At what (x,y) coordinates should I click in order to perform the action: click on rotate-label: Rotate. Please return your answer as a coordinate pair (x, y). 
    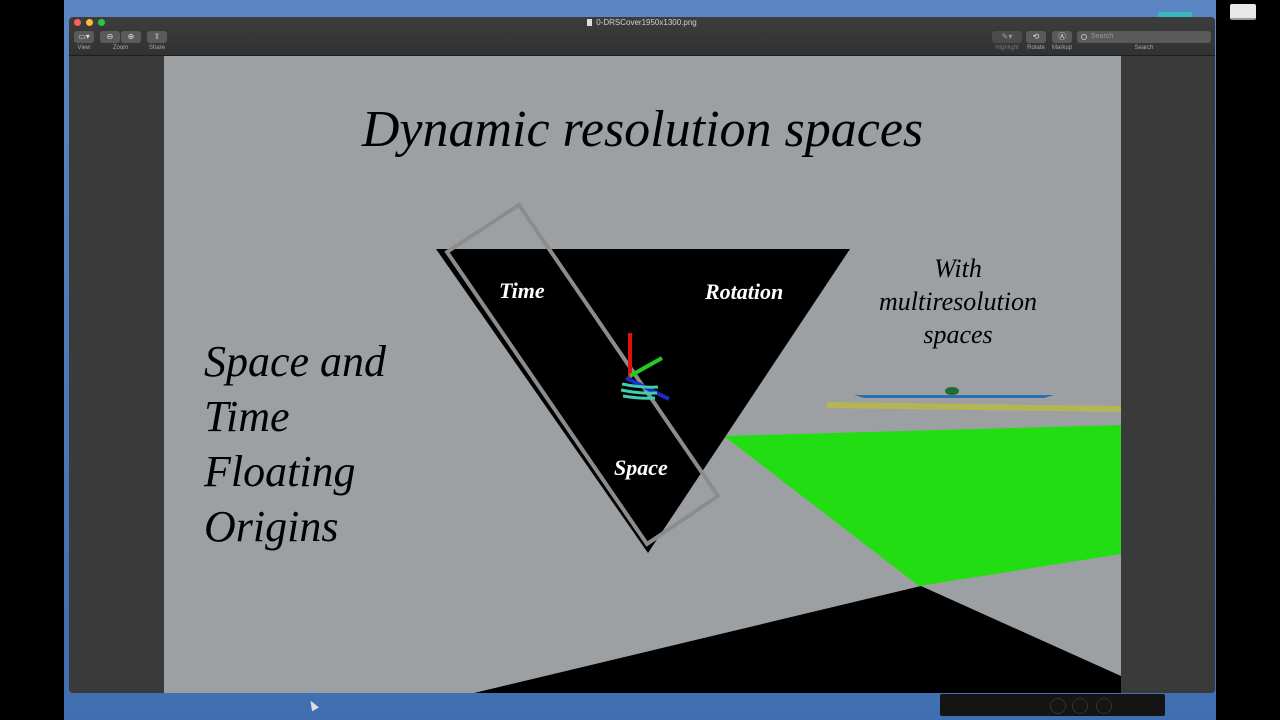
    Looking at the image, I should click on (1036, 48).